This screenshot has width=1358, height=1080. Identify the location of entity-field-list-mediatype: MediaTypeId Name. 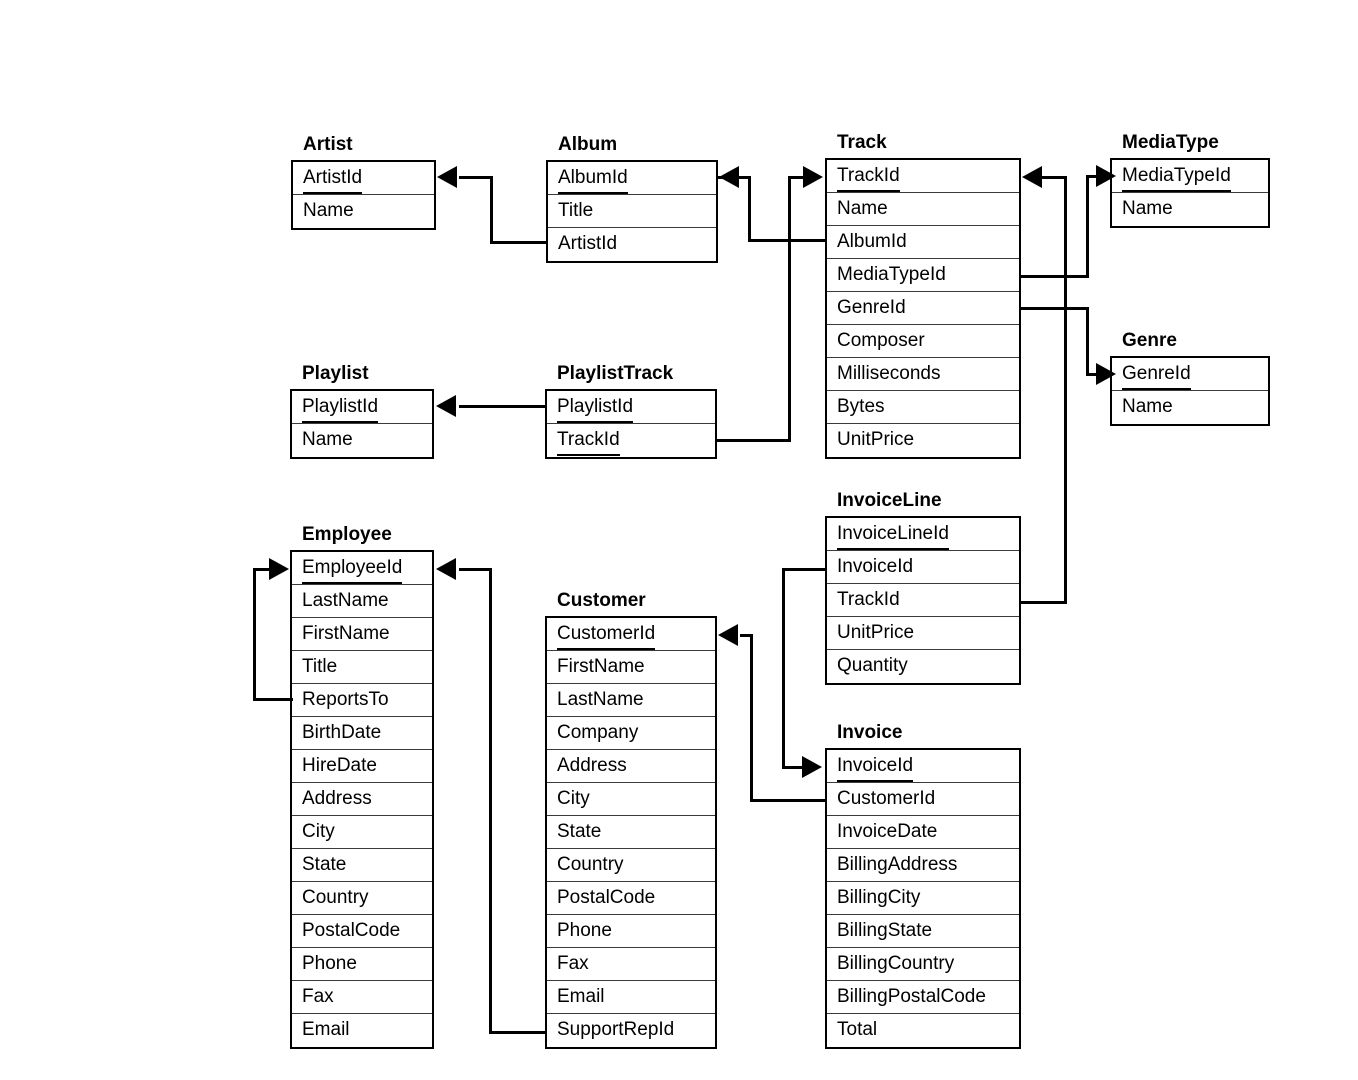
(1190, 193).